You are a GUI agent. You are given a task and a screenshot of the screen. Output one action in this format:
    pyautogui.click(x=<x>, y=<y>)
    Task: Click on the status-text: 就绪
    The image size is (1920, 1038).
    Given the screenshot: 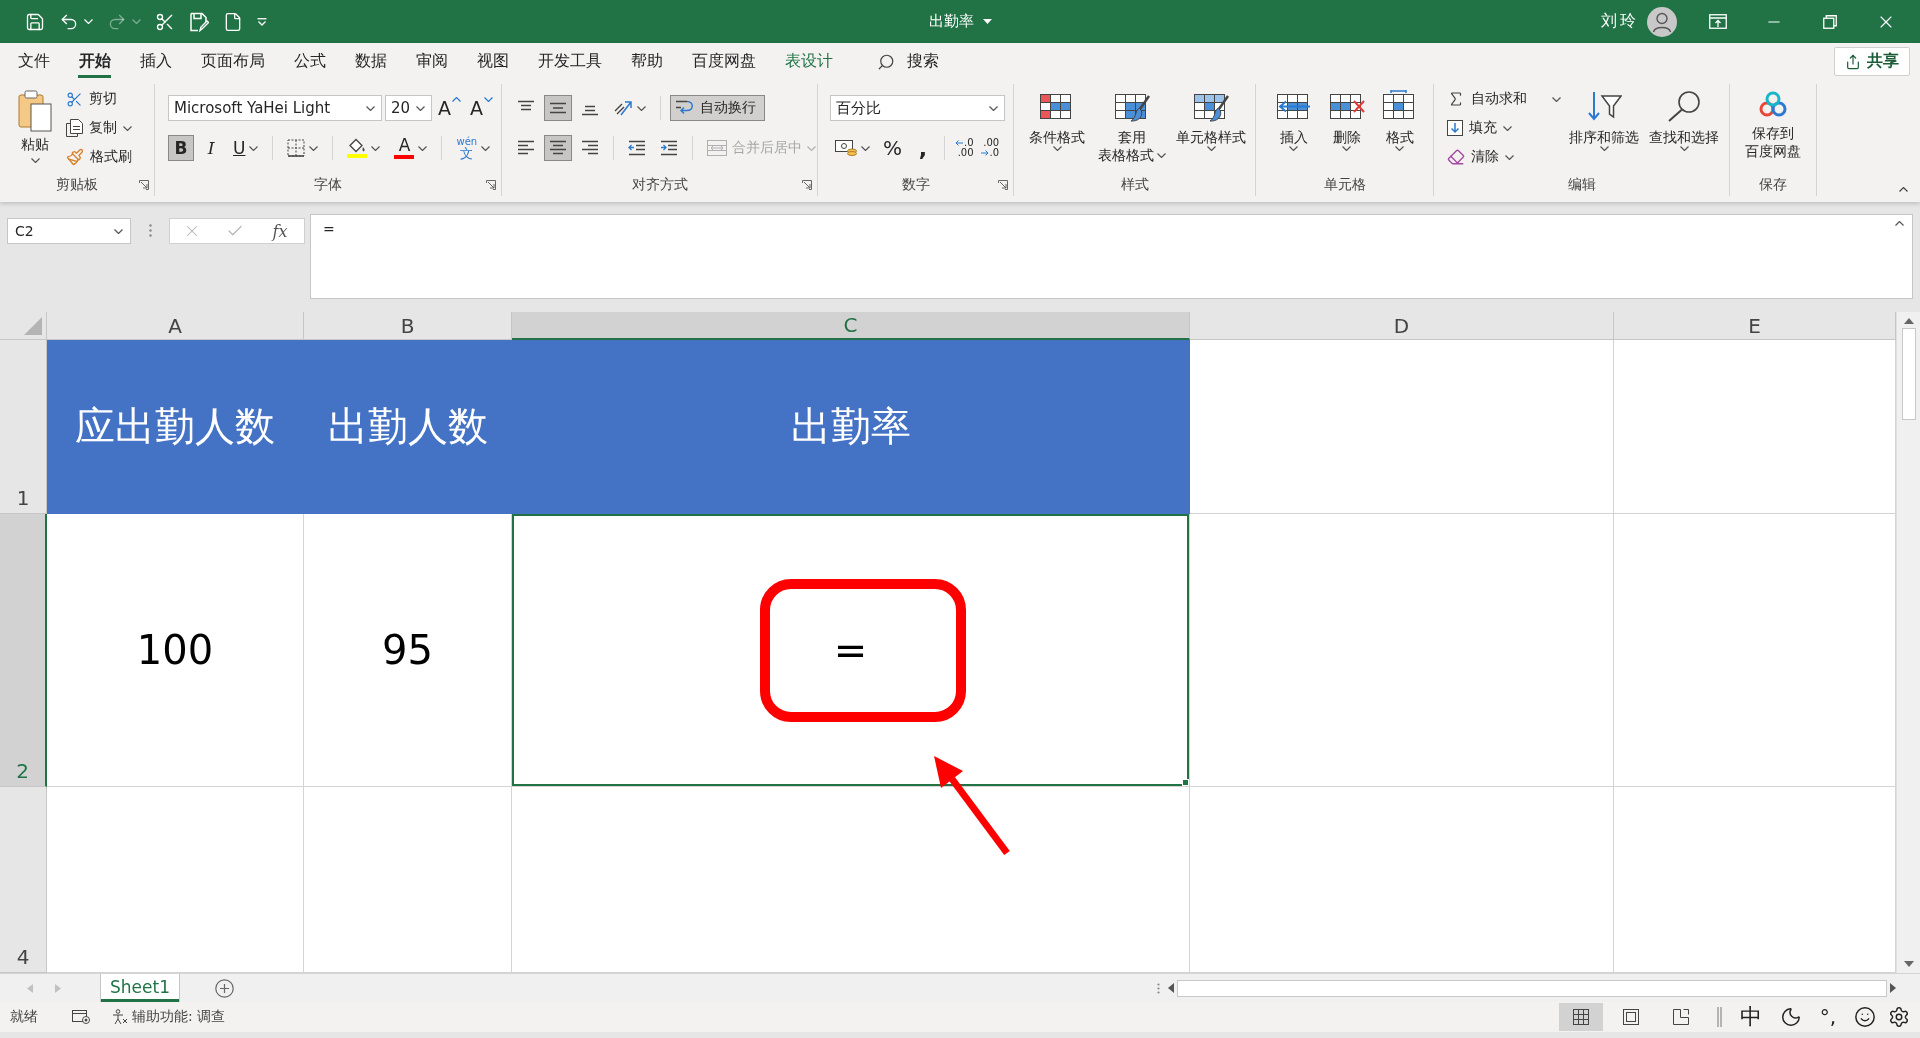 What is the action you would take?
    pyautogui.click(x=24, y=1017)
    